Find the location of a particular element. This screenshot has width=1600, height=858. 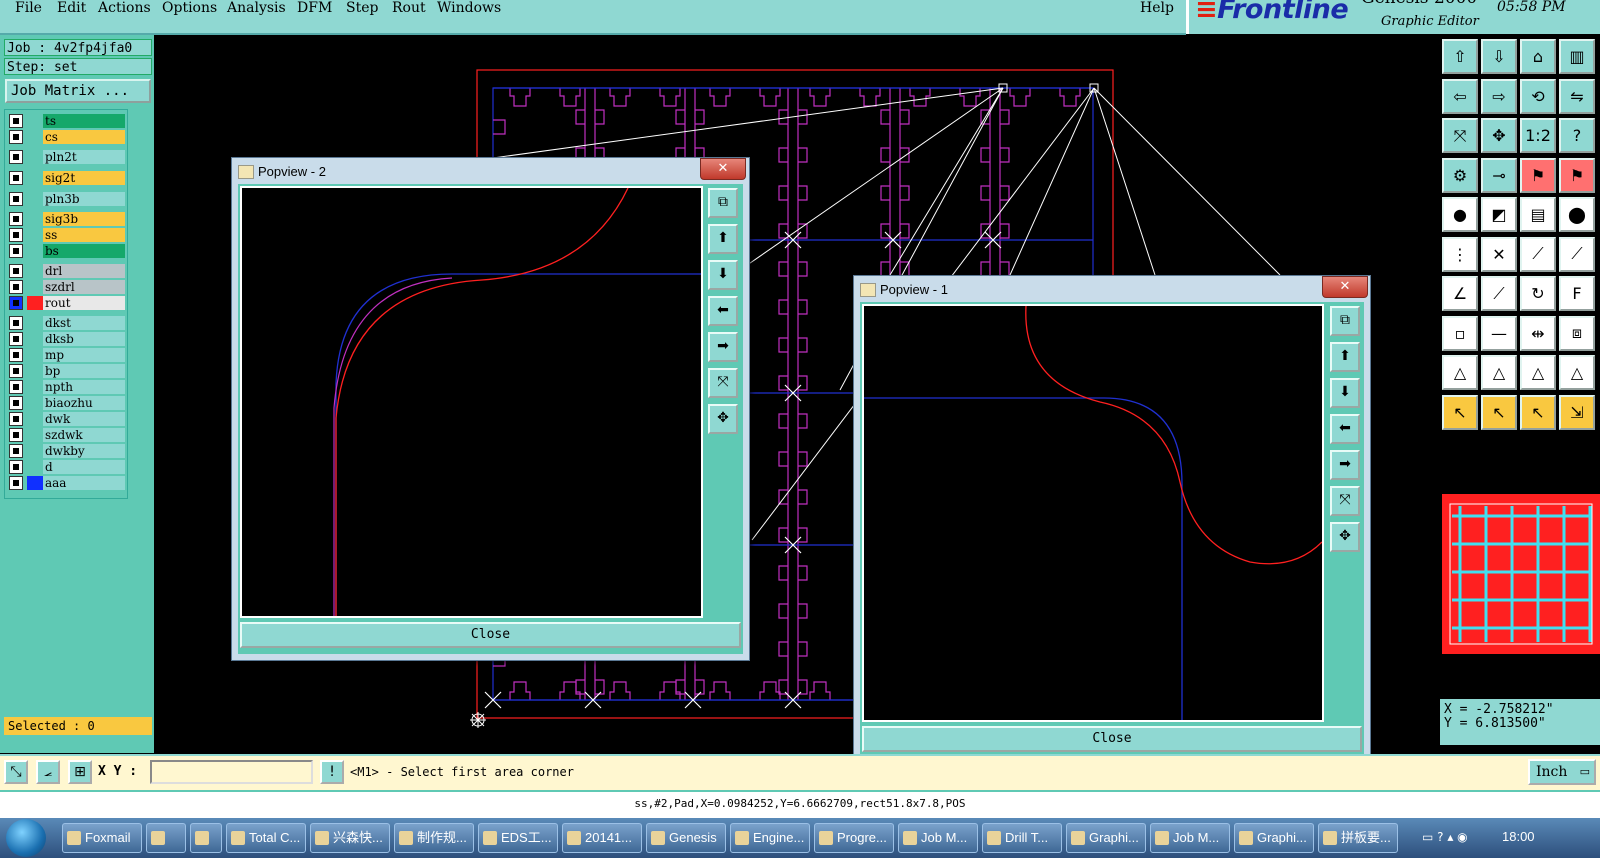

layer-row-npth: npth is located at coordinates (67, 387).